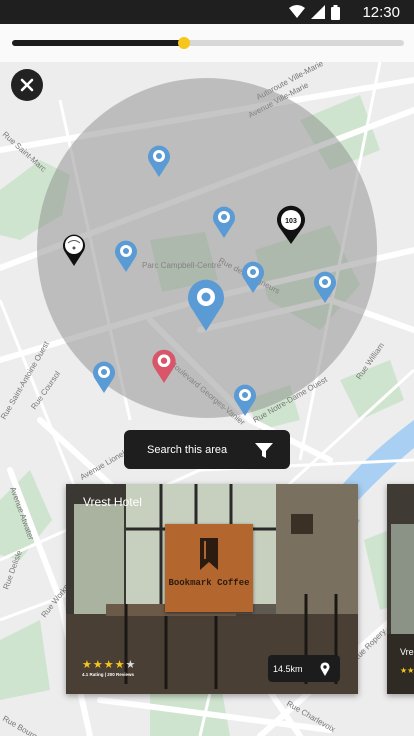 The height and width of the screenshot is (736, 414). Describe the element at coordinates (164, 366) in the screenshot. I see `selected-place-pin` at that location.